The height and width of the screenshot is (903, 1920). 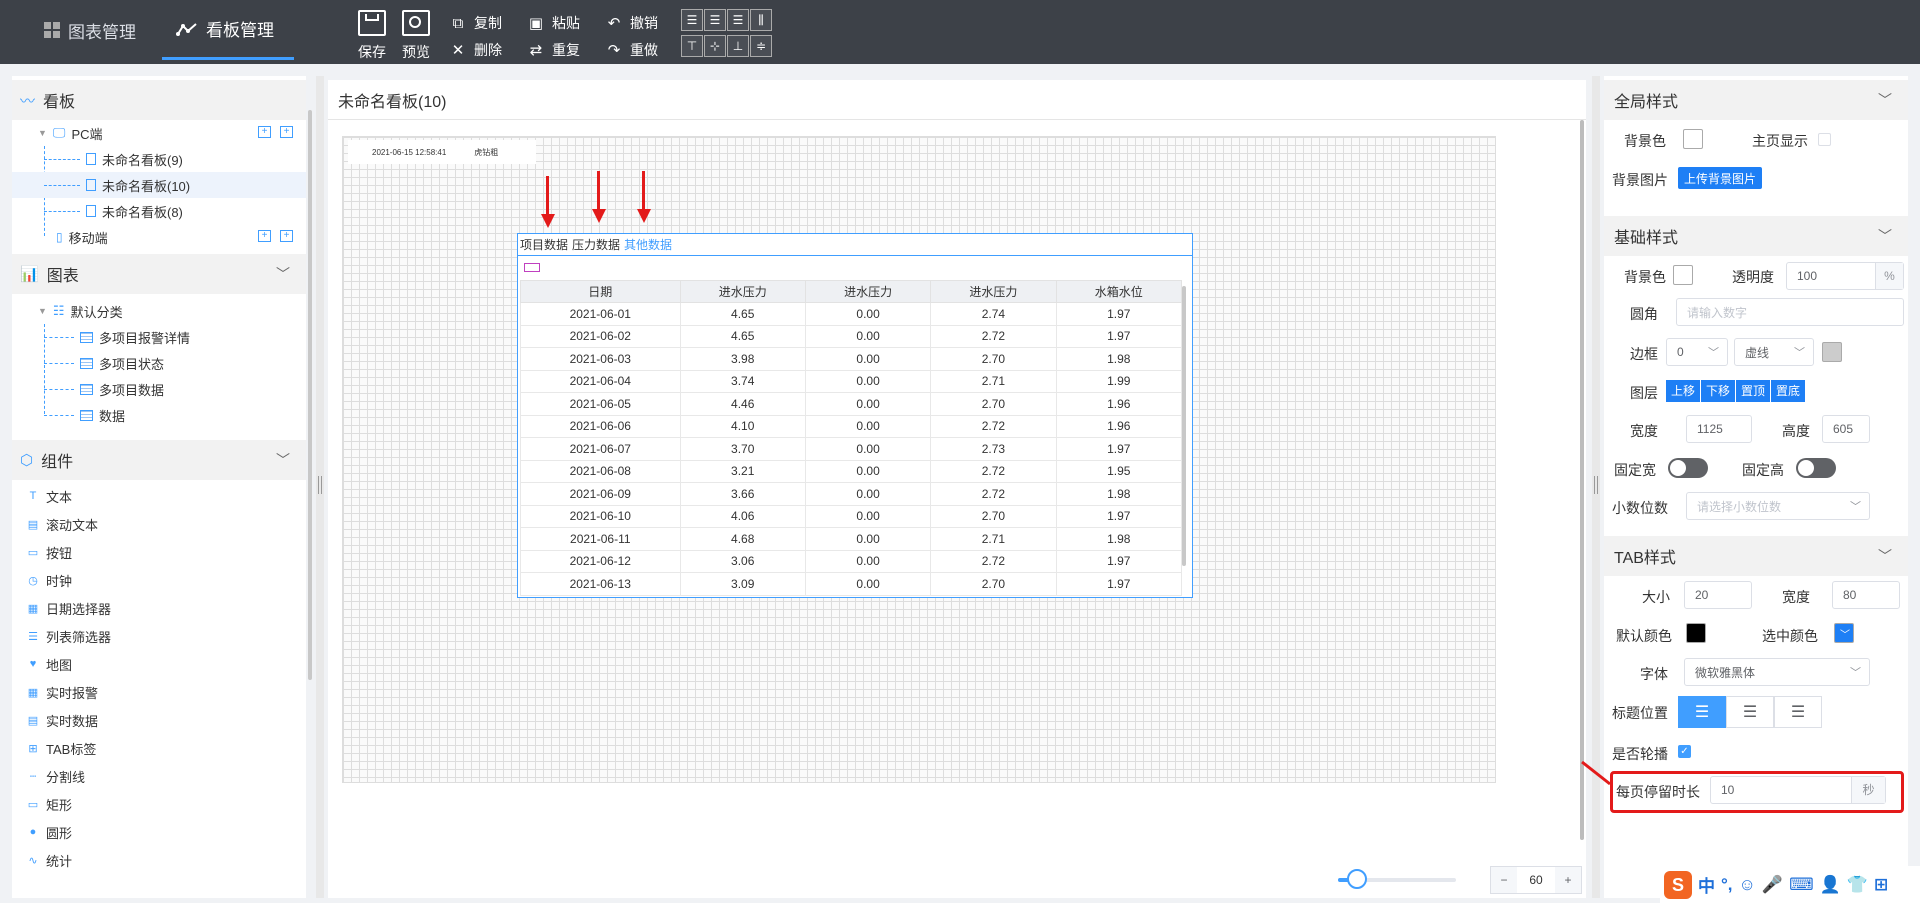 What do you see at coordinates (1119, 291) in the screenshot?
I see `column-header: 水箱水位` at bounding box center [1119, 291].